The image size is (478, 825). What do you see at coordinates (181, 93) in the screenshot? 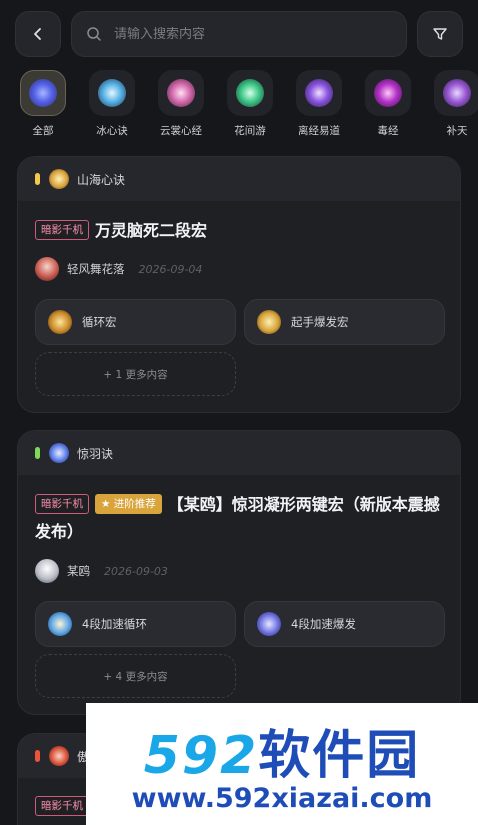
I see `yunshang-icon` at bounding box center [181, 93].